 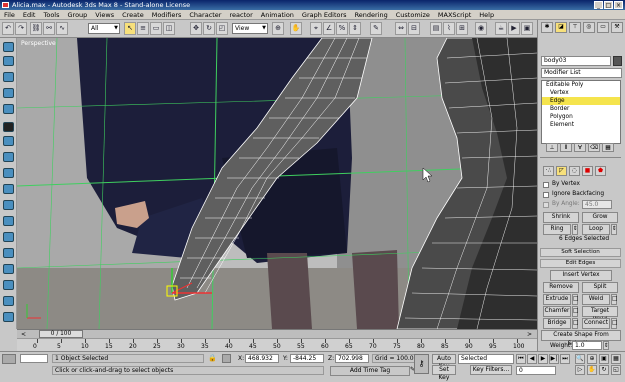 What do you see at coordinates (501, 28) in the screenshot?
I see `render-scene-icon: ☕` at bounding box center [501, 28].